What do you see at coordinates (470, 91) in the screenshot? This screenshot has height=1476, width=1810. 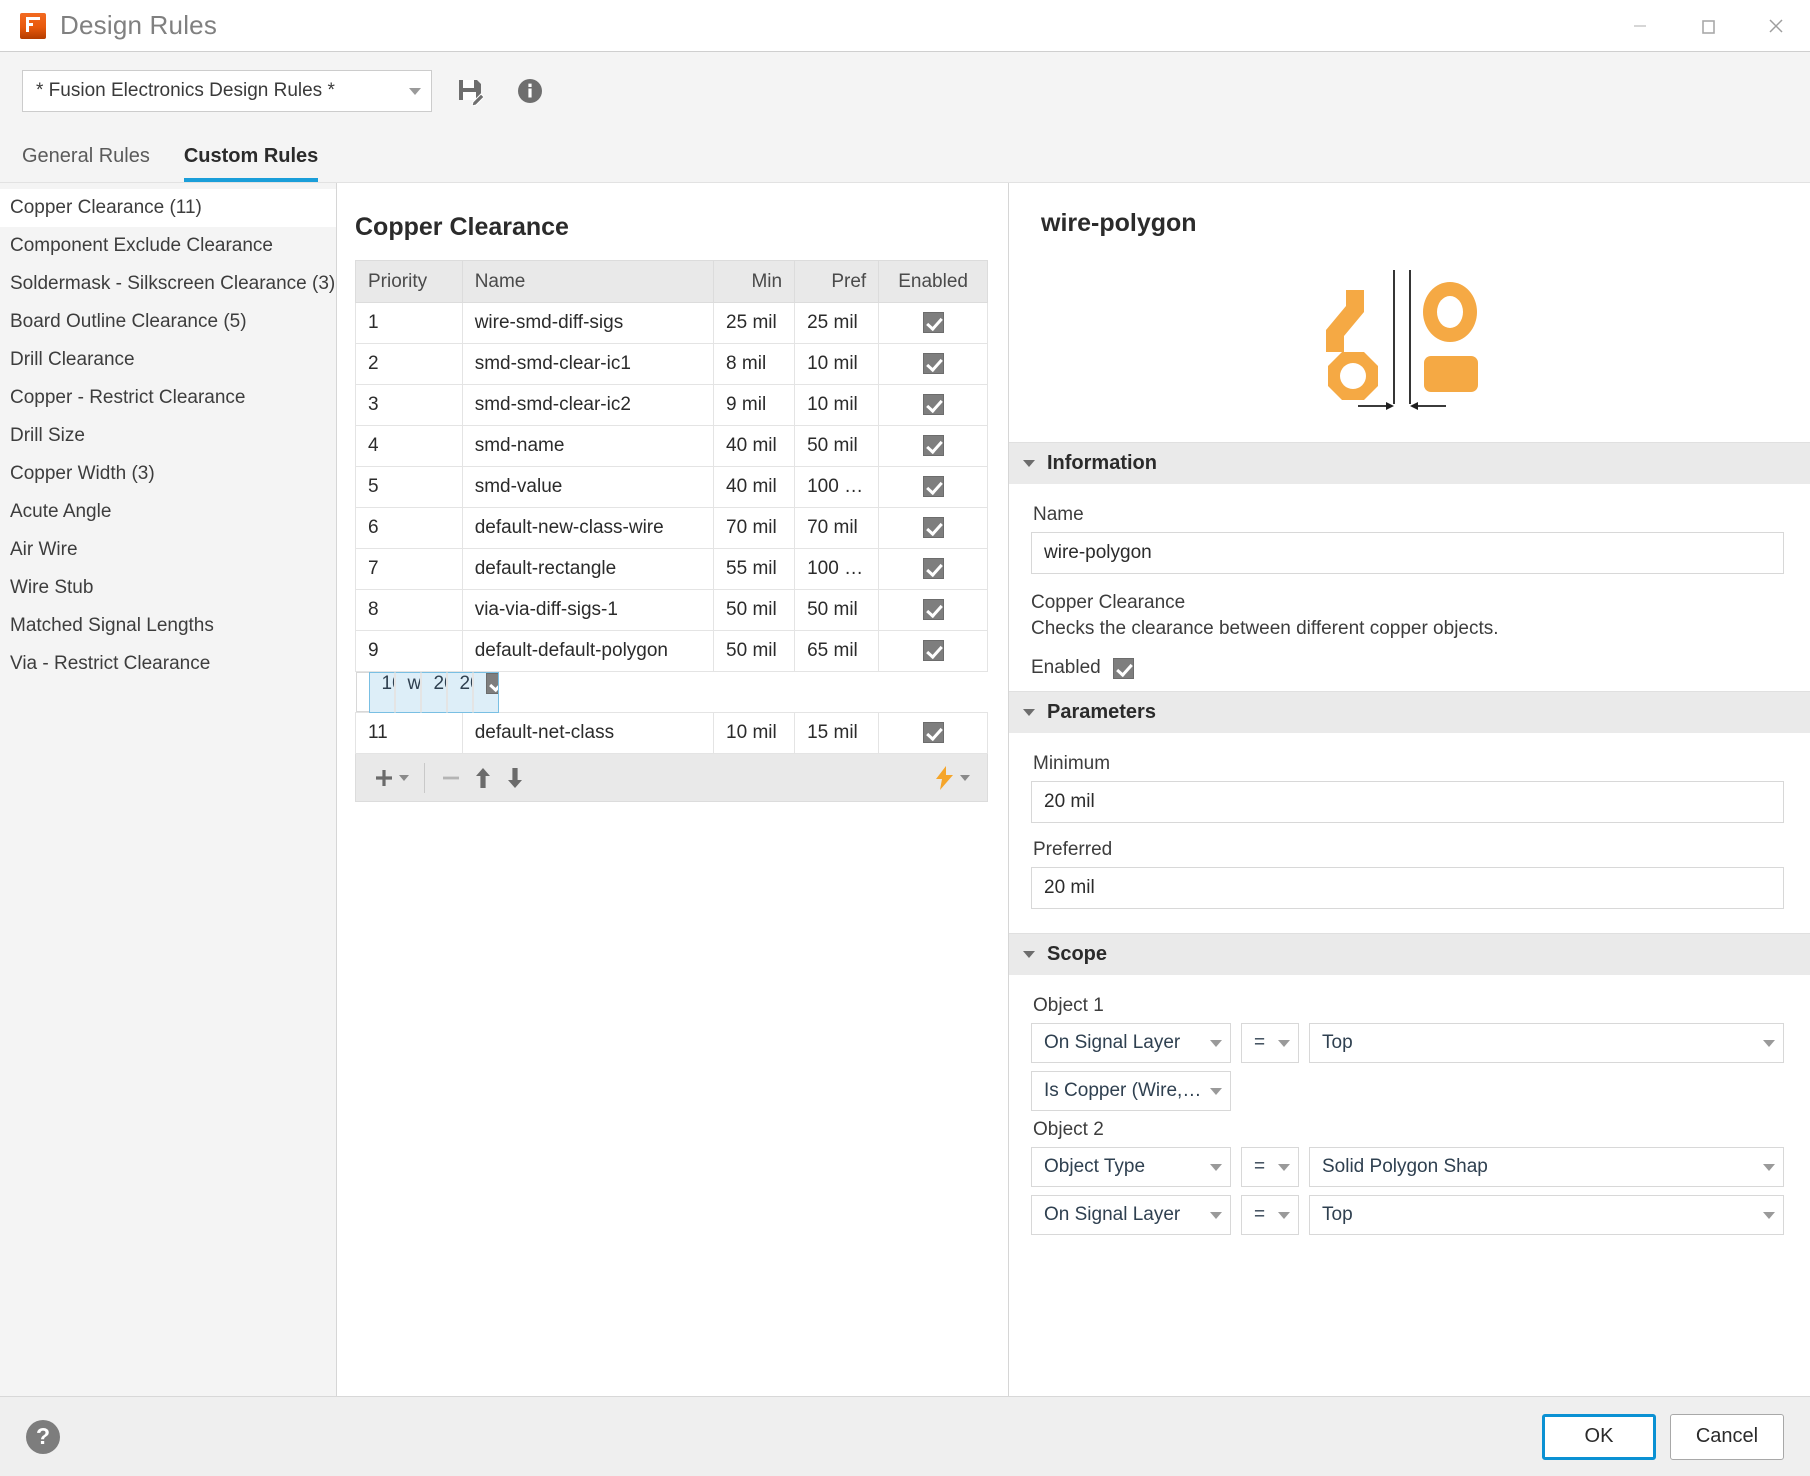 I see `save-as-icon` at bounding box center [470, 91].